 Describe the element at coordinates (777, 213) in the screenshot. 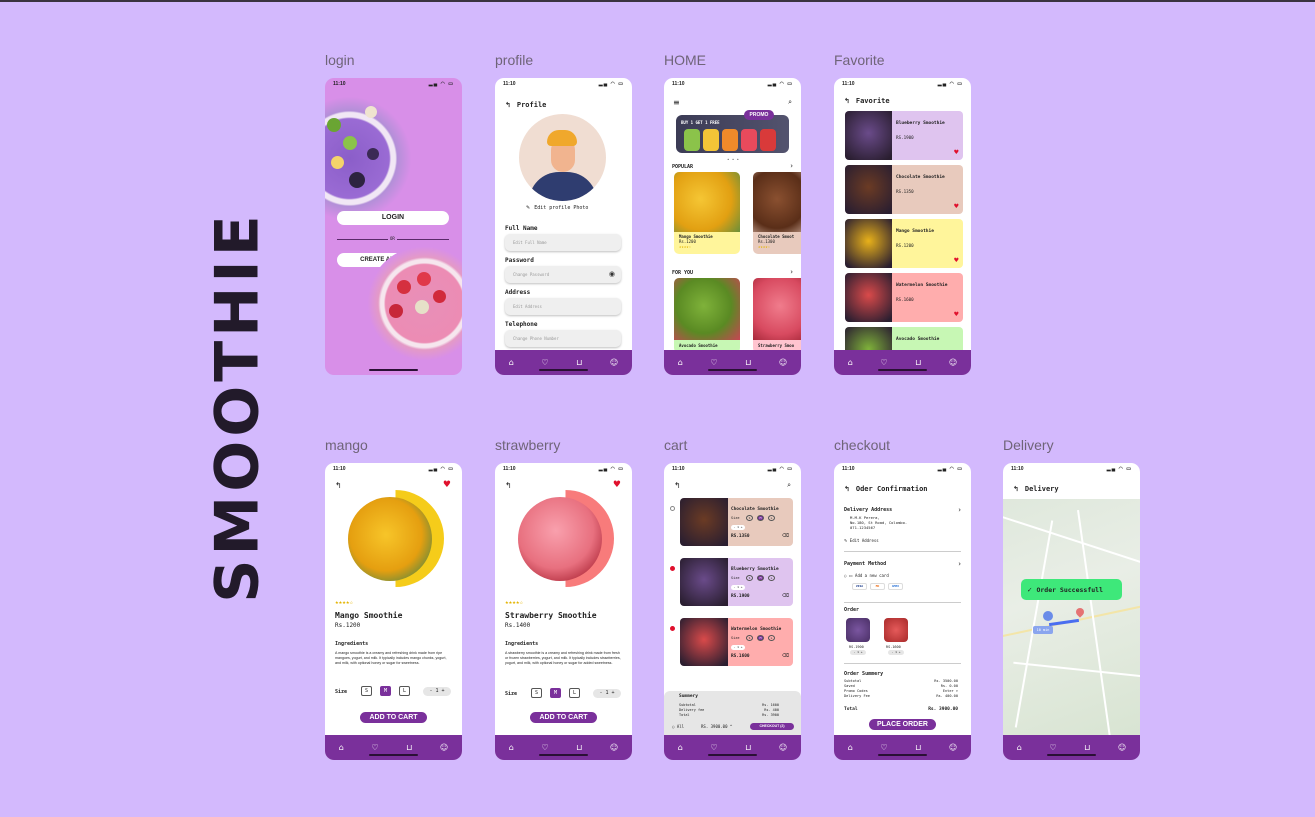

I see `popular-card-chocolate: Chocolate Smoot Rs.1300 ★★★★☆` at that location.